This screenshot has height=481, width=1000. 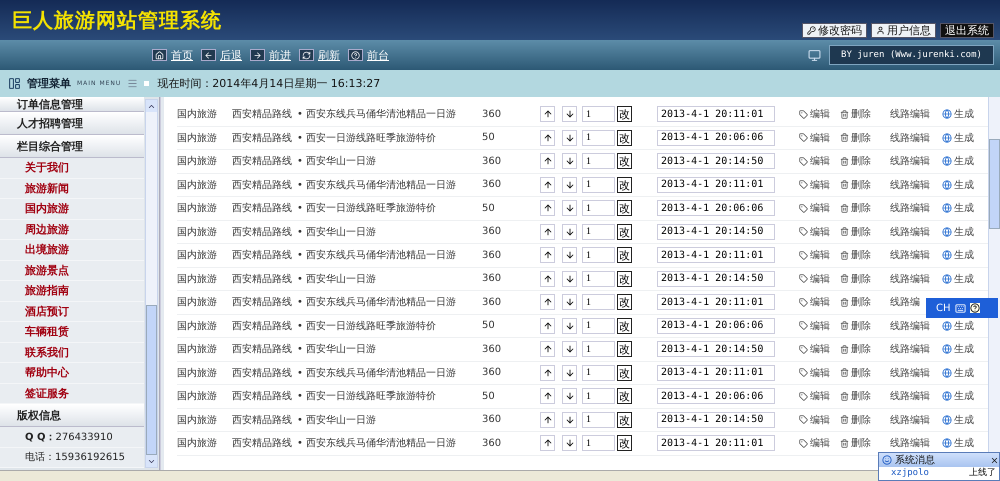 I want to click on sidebar-item: 旅游指南, so click(x=72, y=291).